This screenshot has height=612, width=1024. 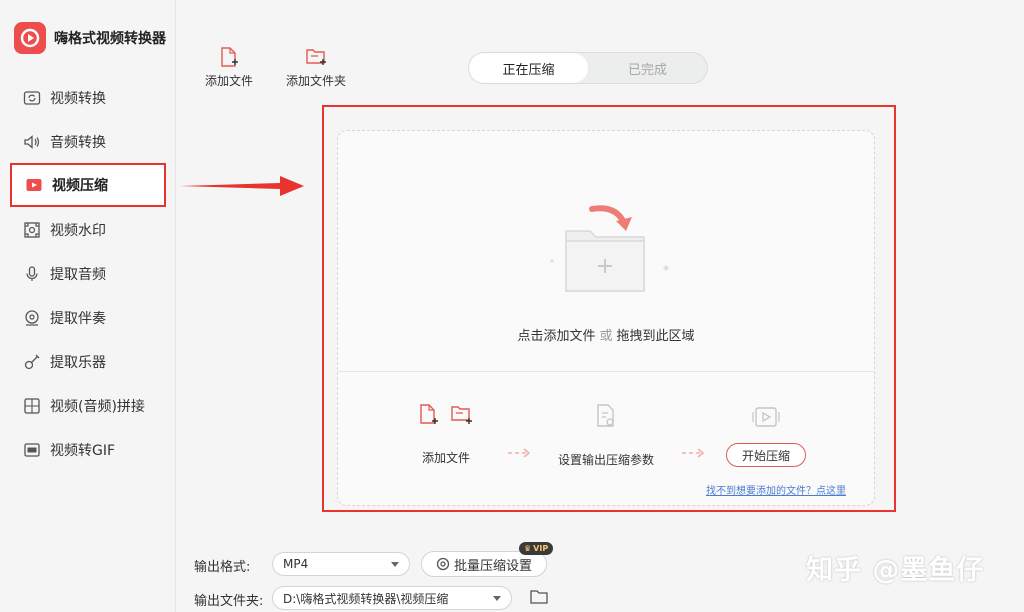 What do you see at coordinates (541, 548) in the screenshot?
I see `vip-badge-text: VIP` at bounding box center [541, 548].